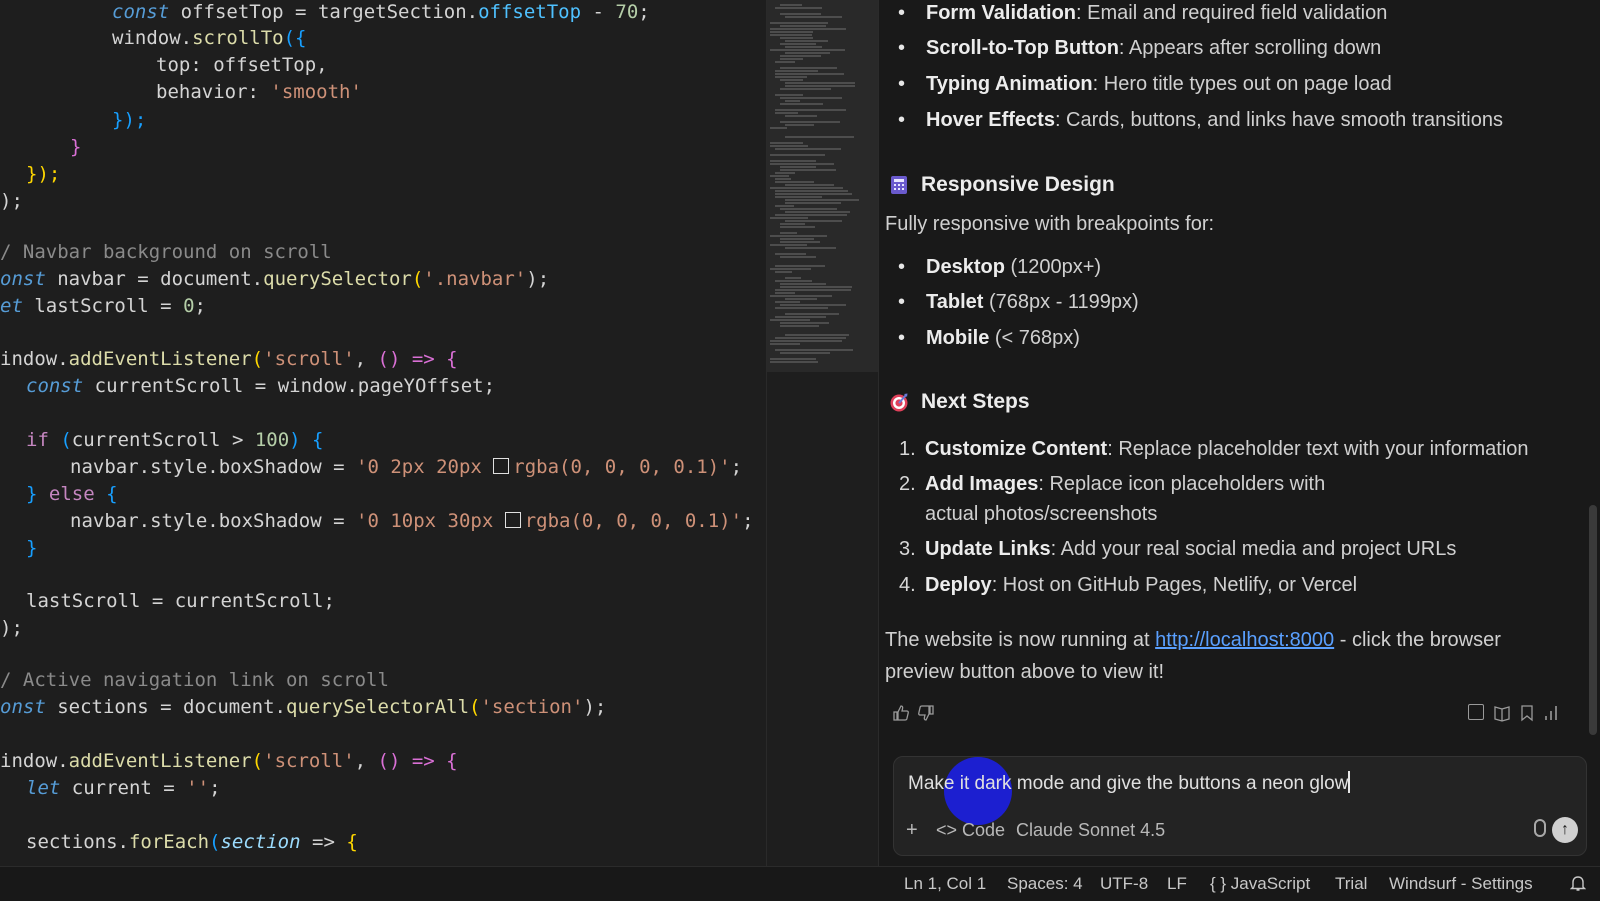 This screenshot has height=901, width=1600. Describe the element at coordinates (899, 185) in the screenshot. I see `calculator-icon` at that location.